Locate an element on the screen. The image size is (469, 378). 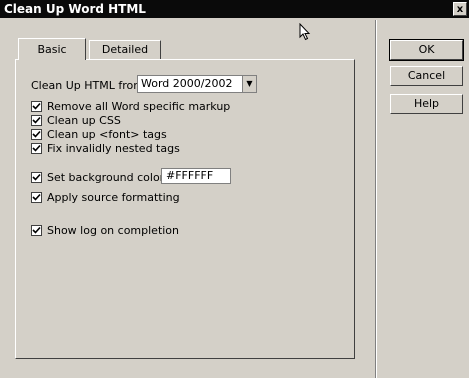
option-clean-css: Clean up CSS is located at coordinates (76, 120).